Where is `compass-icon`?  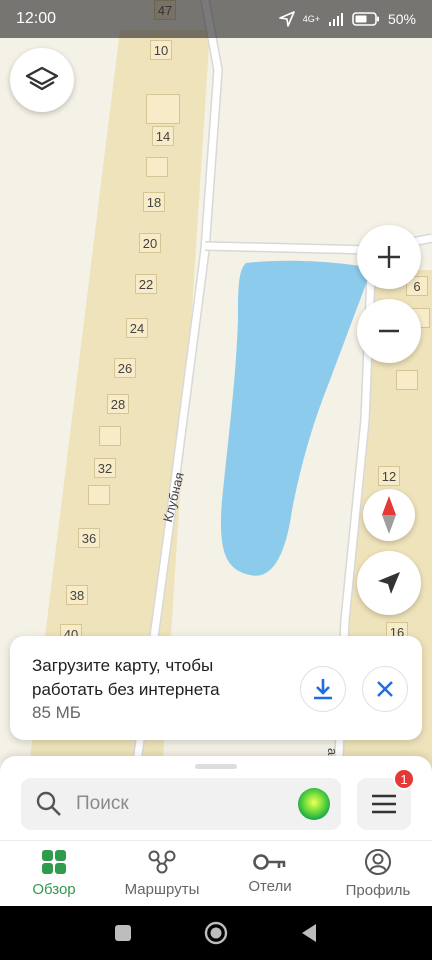 compass-icon is located at coordinates (389, 515).